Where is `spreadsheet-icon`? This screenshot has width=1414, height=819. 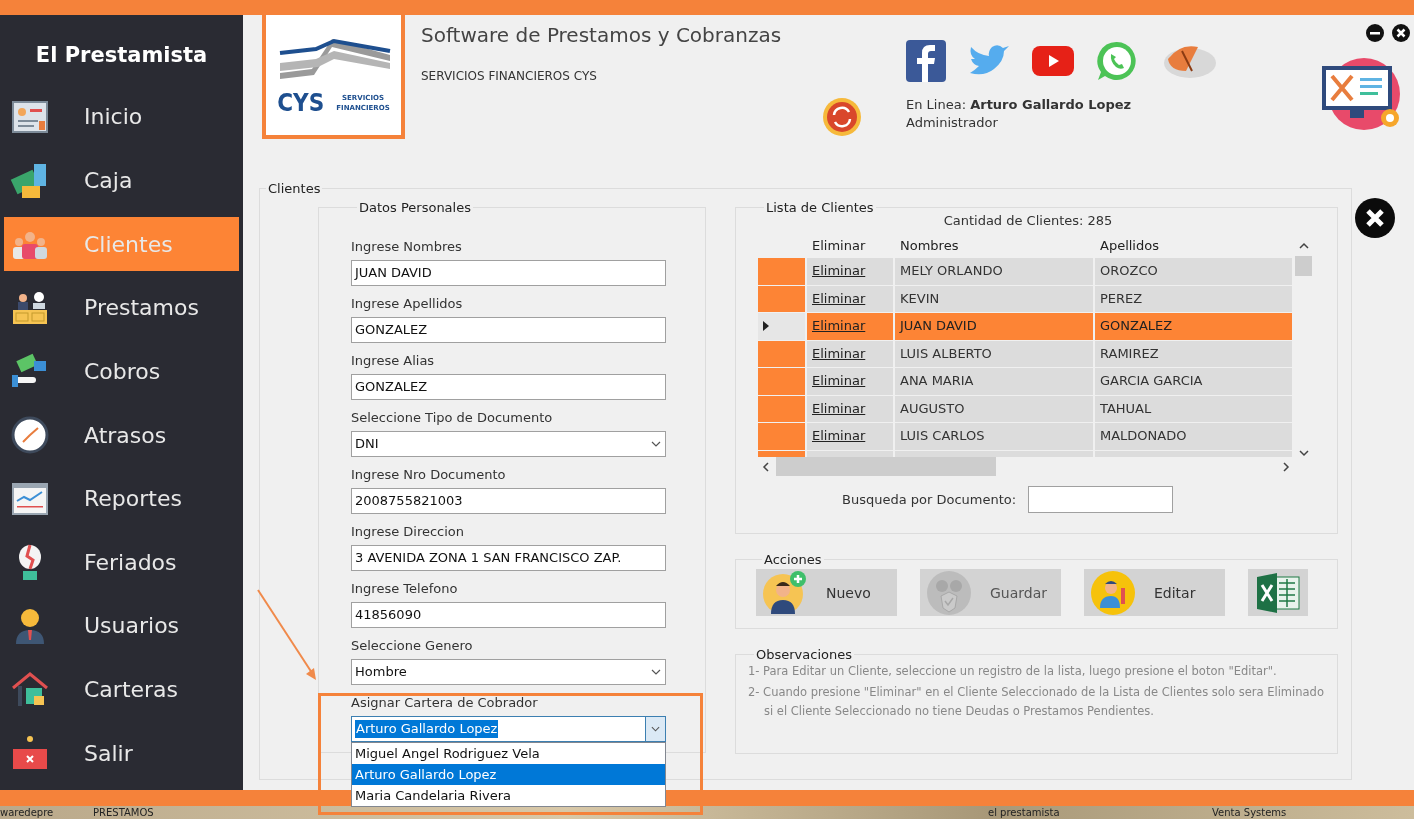
spreadsheet-icon is located at coordinates (1278, 592).